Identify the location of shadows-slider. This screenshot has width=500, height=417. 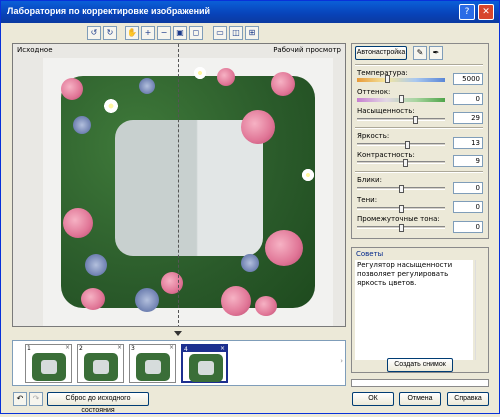
(401, 209).